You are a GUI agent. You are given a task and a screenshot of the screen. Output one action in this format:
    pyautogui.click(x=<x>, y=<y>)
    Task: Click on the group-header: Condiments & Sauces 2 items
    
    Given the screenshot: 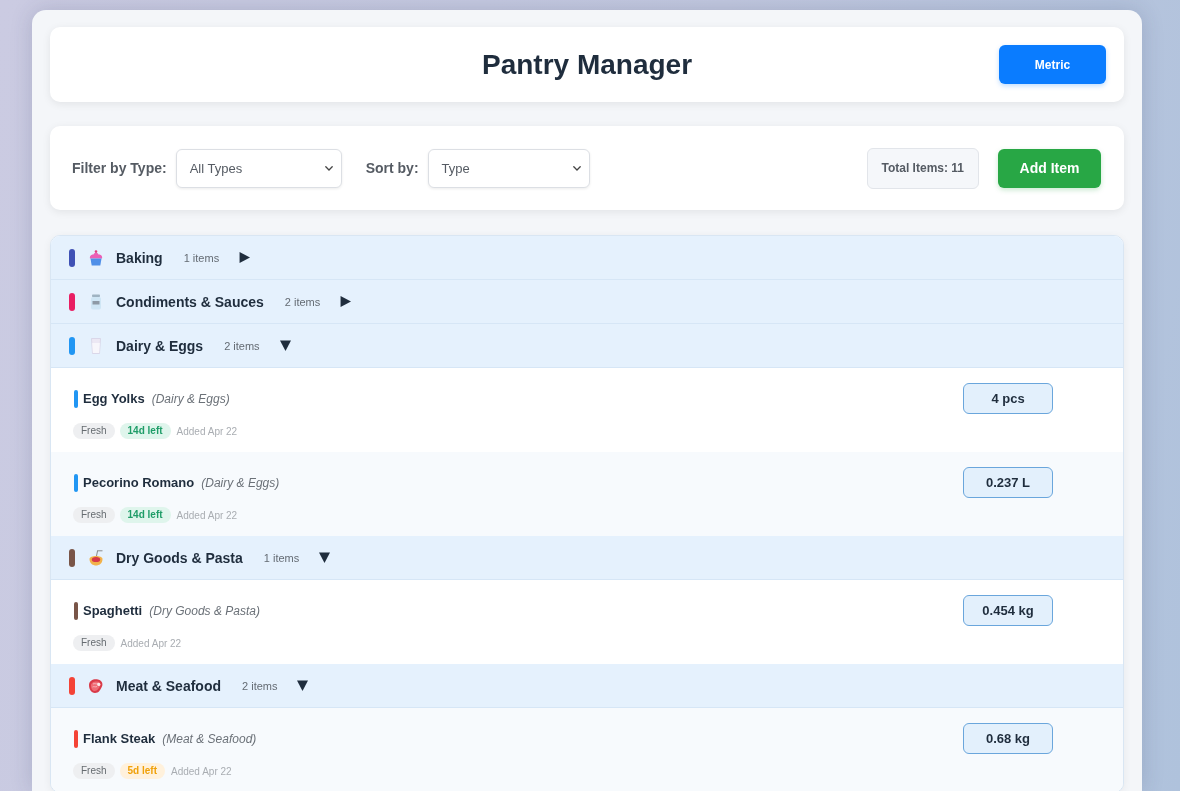 What is the action you would take?
    pyautogui.click(x=587, y=302)
    